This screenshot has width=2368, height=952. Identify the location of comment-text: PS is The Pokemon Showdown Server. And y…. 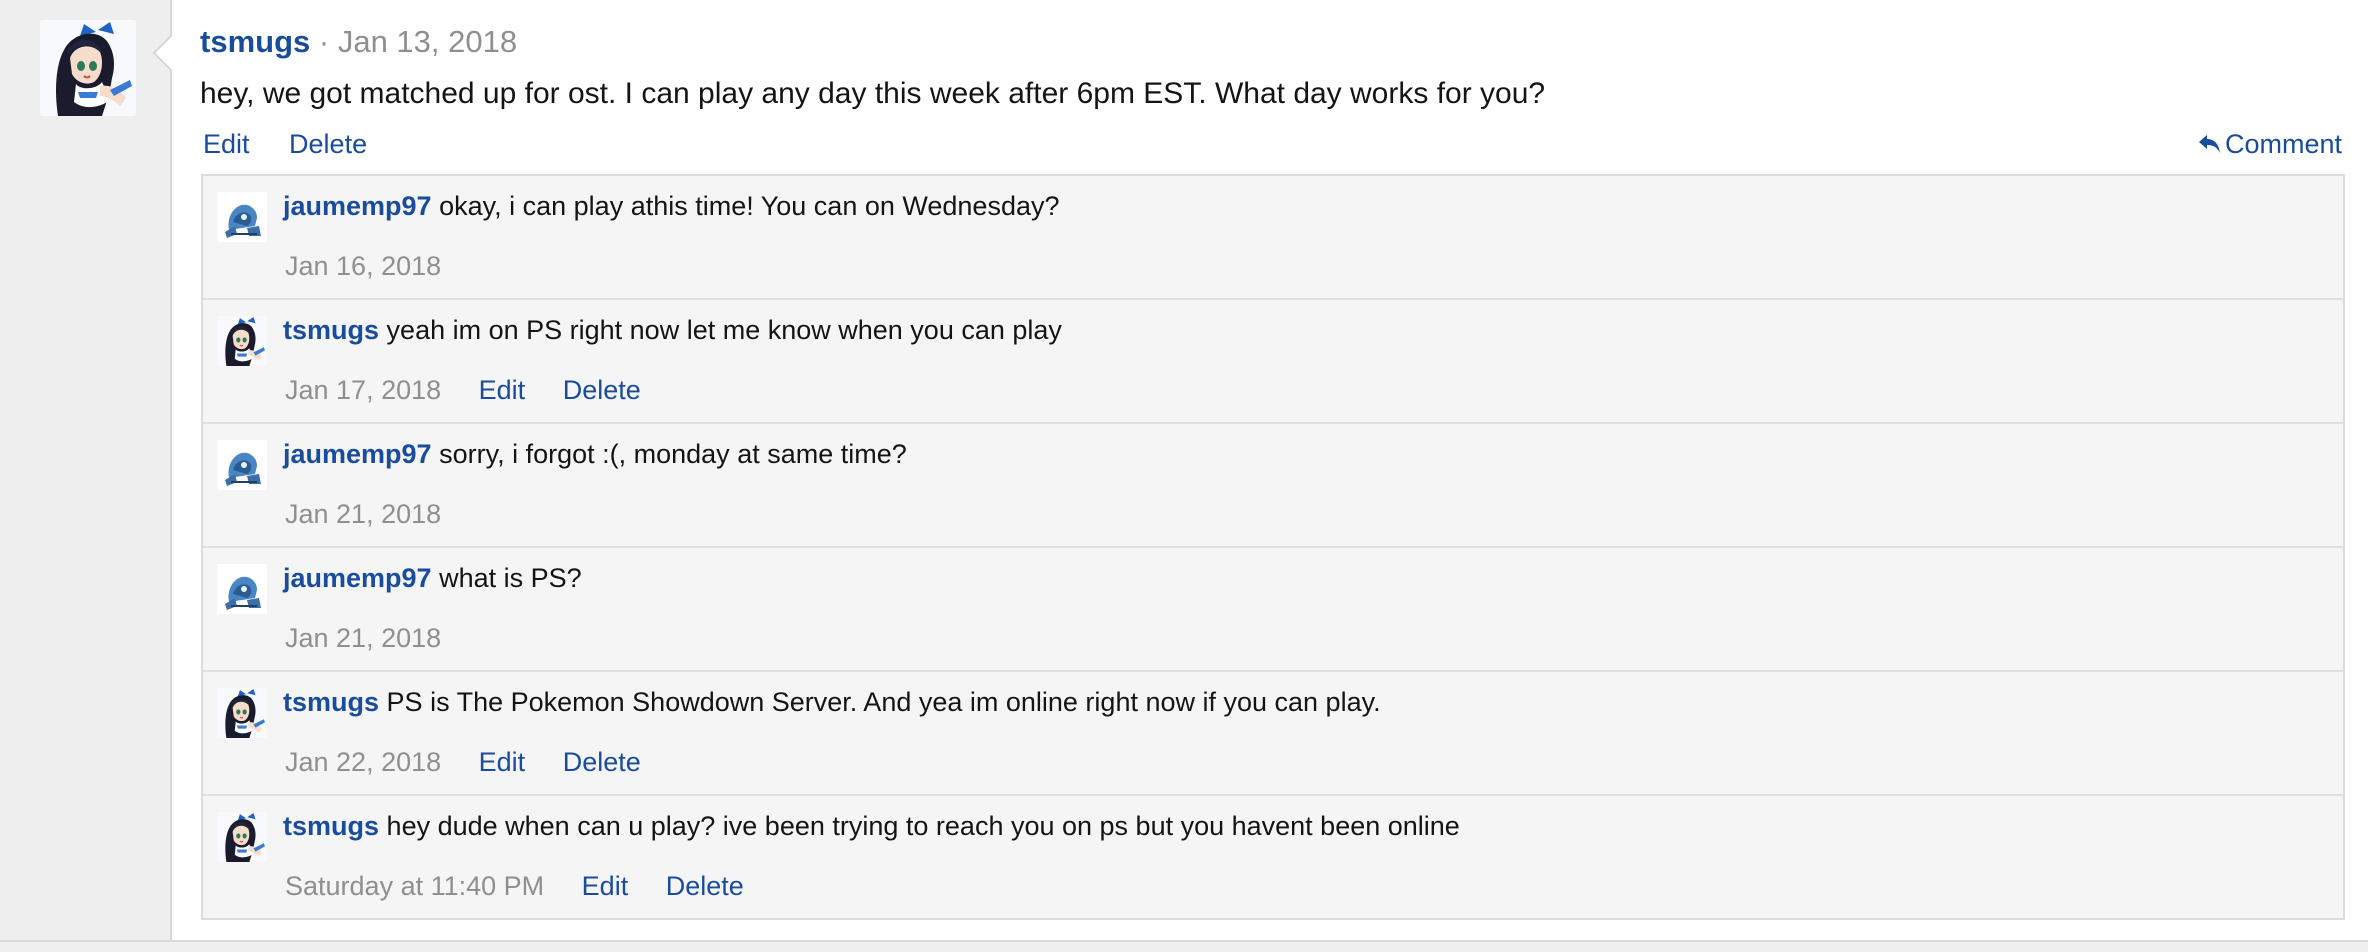
(883, 702).